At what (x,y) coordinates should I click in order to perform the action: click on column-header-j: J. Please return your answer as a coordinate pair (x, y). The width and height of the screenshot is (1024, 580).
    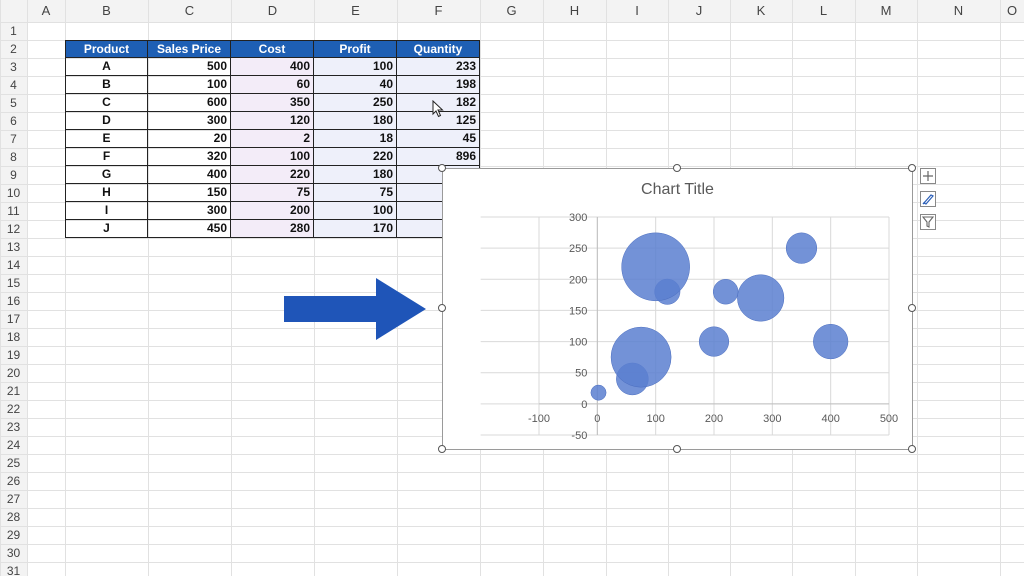
    Looking at the image, I should click on (699, 11).